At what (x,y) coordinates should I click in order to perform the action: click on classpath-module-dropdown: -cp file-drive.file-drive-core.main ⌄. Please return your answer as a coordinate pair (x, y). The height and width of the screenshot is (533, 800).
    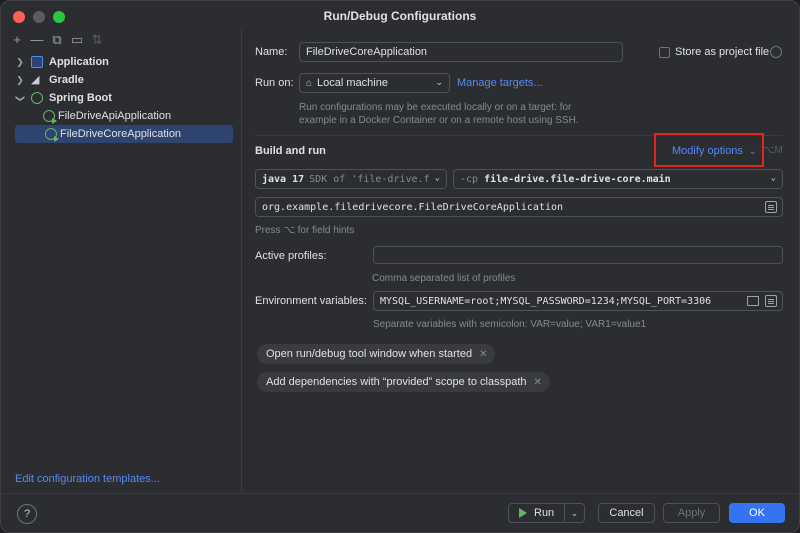
    Looking at the image, I should click on (618, 179).